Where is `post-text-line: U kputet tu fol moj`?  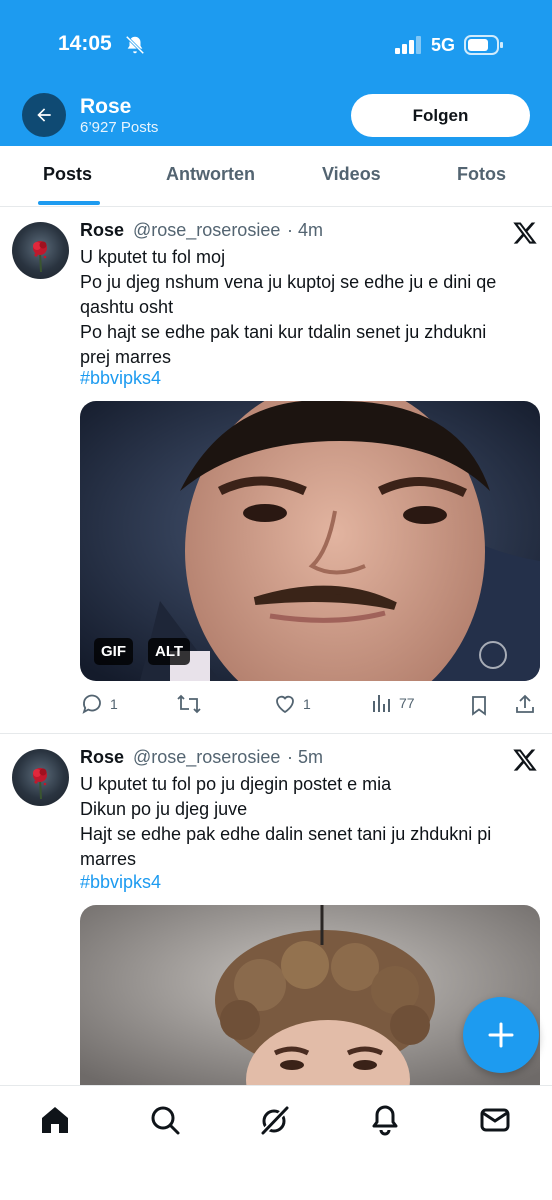
post-text-line: U kputet tu fol moj is located at coordinates (153, 257).